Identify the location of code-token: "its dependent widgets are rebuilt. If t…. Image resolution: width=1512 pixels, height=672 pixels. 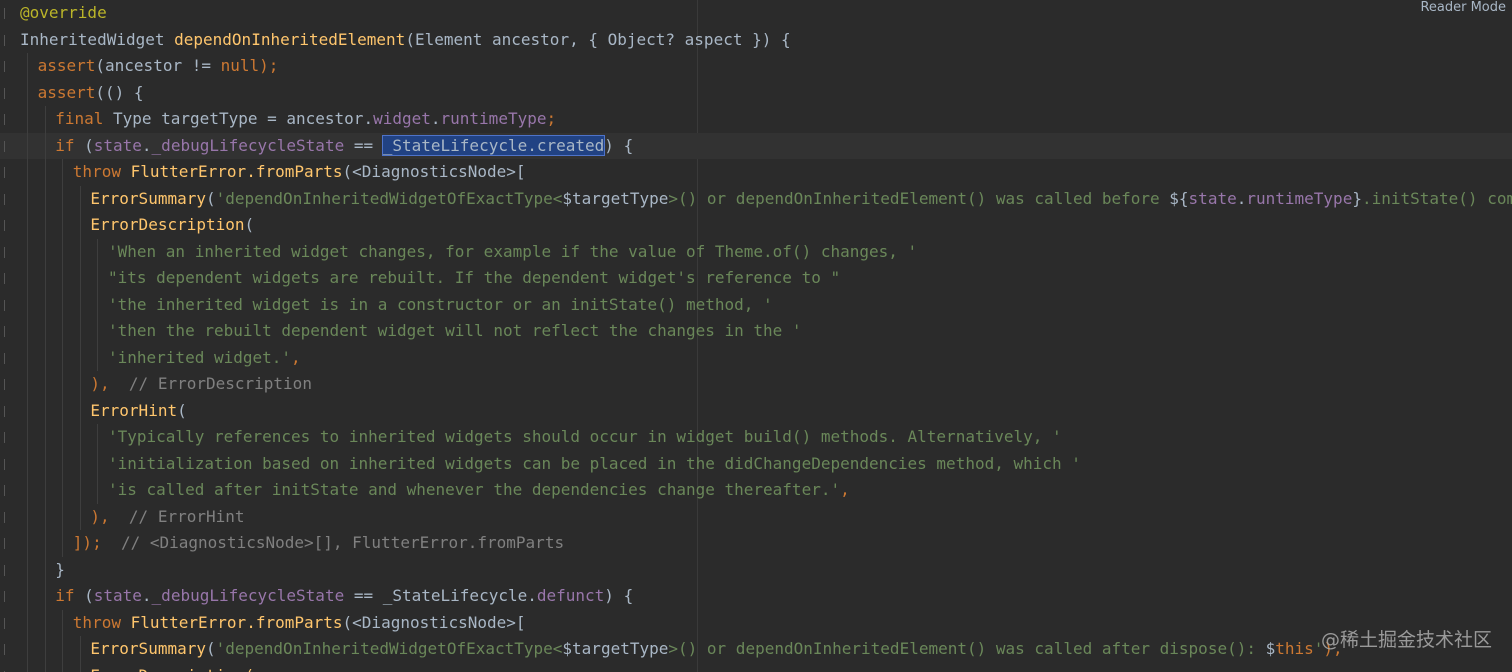
(474, 277).